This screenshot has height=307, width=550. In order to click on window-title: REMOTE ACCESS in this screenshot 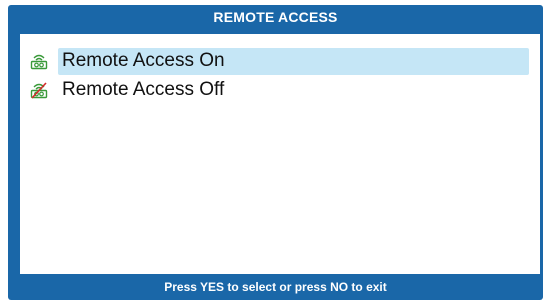, I will do `click(275, 17)`.